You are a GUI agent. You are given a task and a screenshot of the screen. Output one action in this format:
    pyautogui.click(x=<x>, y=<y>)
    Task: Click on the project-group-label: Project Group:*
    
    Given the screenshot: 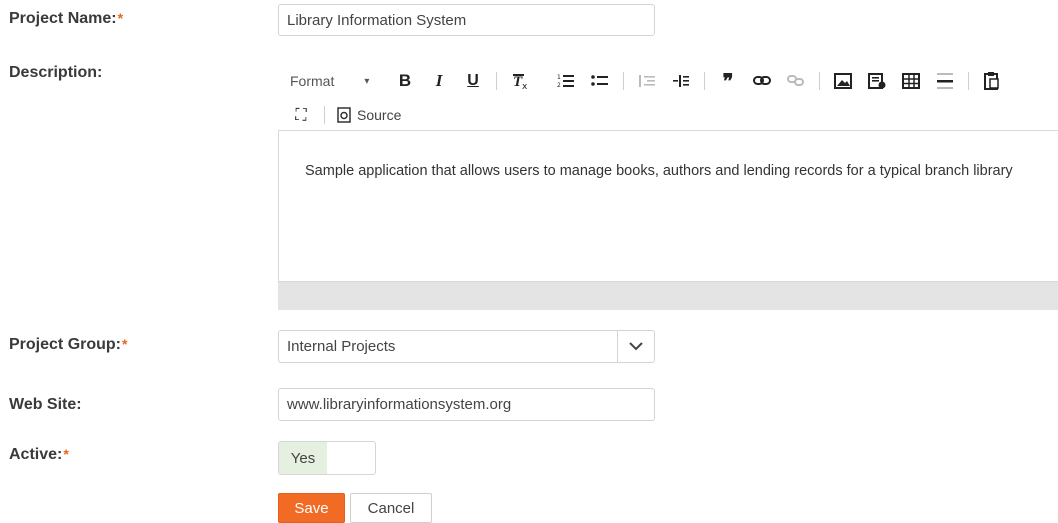 What is the action you would take?
    pyautogui.click(x=68, y=345)
    